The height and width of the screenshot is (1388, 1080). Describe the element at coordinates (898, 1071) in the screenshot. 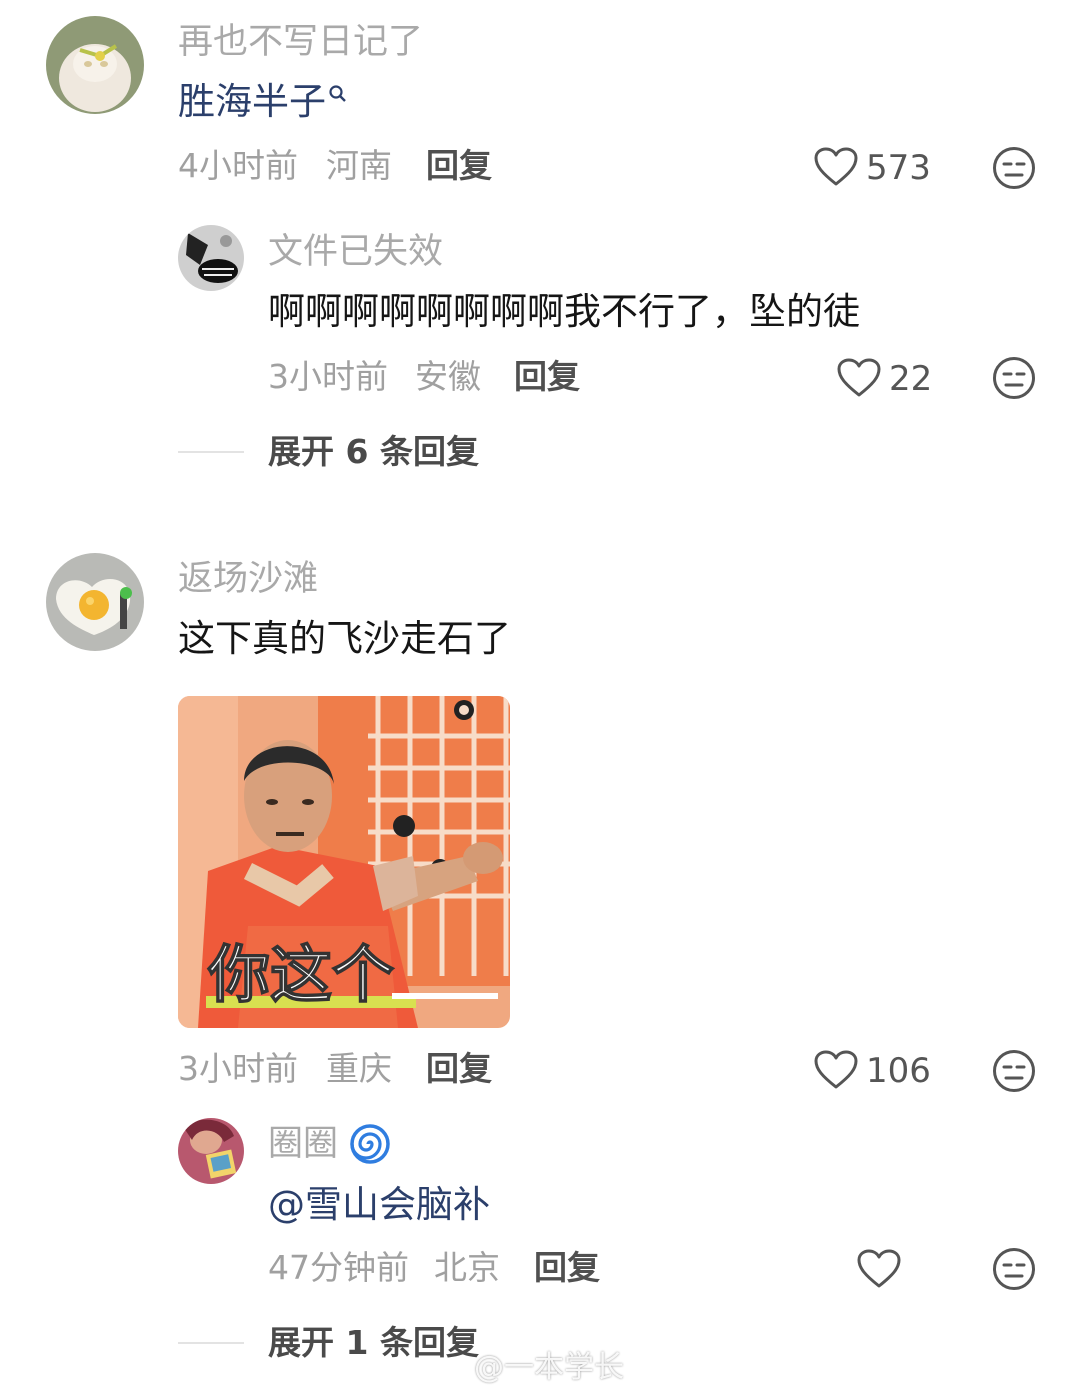

I see `like-count: 106` at that location.